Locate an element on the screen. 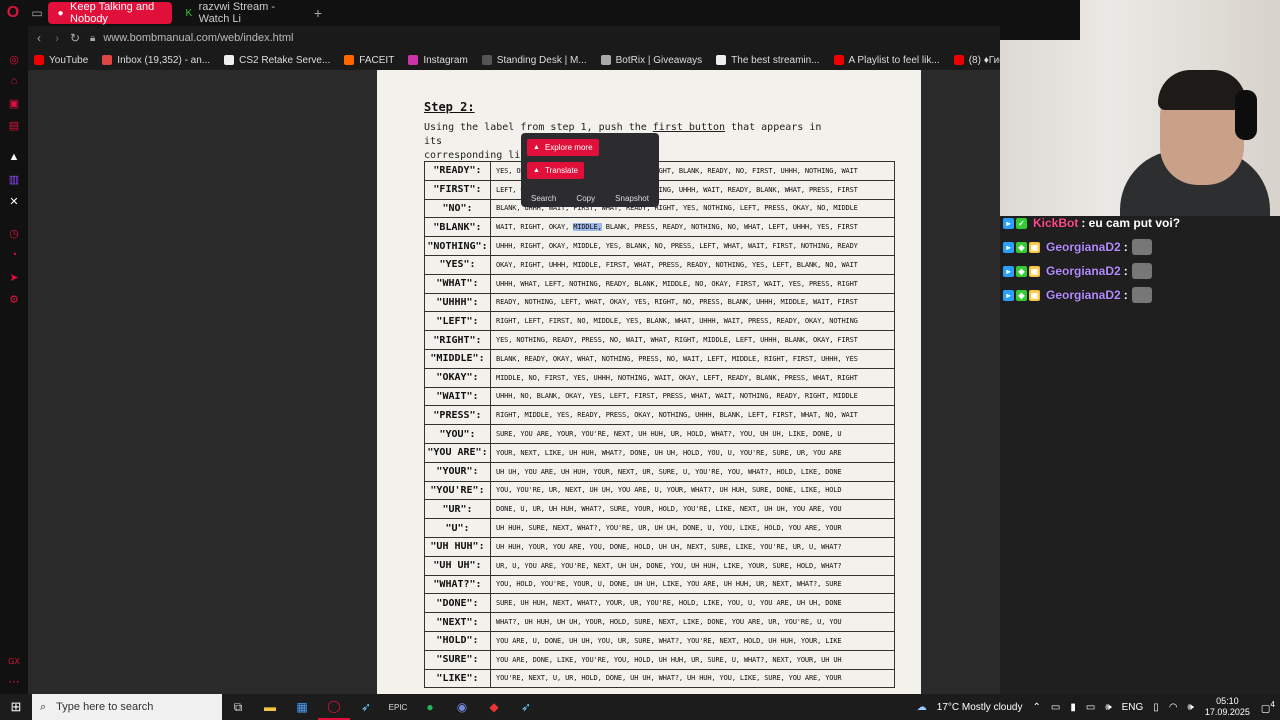 Image resolution: width=1280 pixels, height=720 pixels. new-tab-button: + is located at coordinates (318, 13).